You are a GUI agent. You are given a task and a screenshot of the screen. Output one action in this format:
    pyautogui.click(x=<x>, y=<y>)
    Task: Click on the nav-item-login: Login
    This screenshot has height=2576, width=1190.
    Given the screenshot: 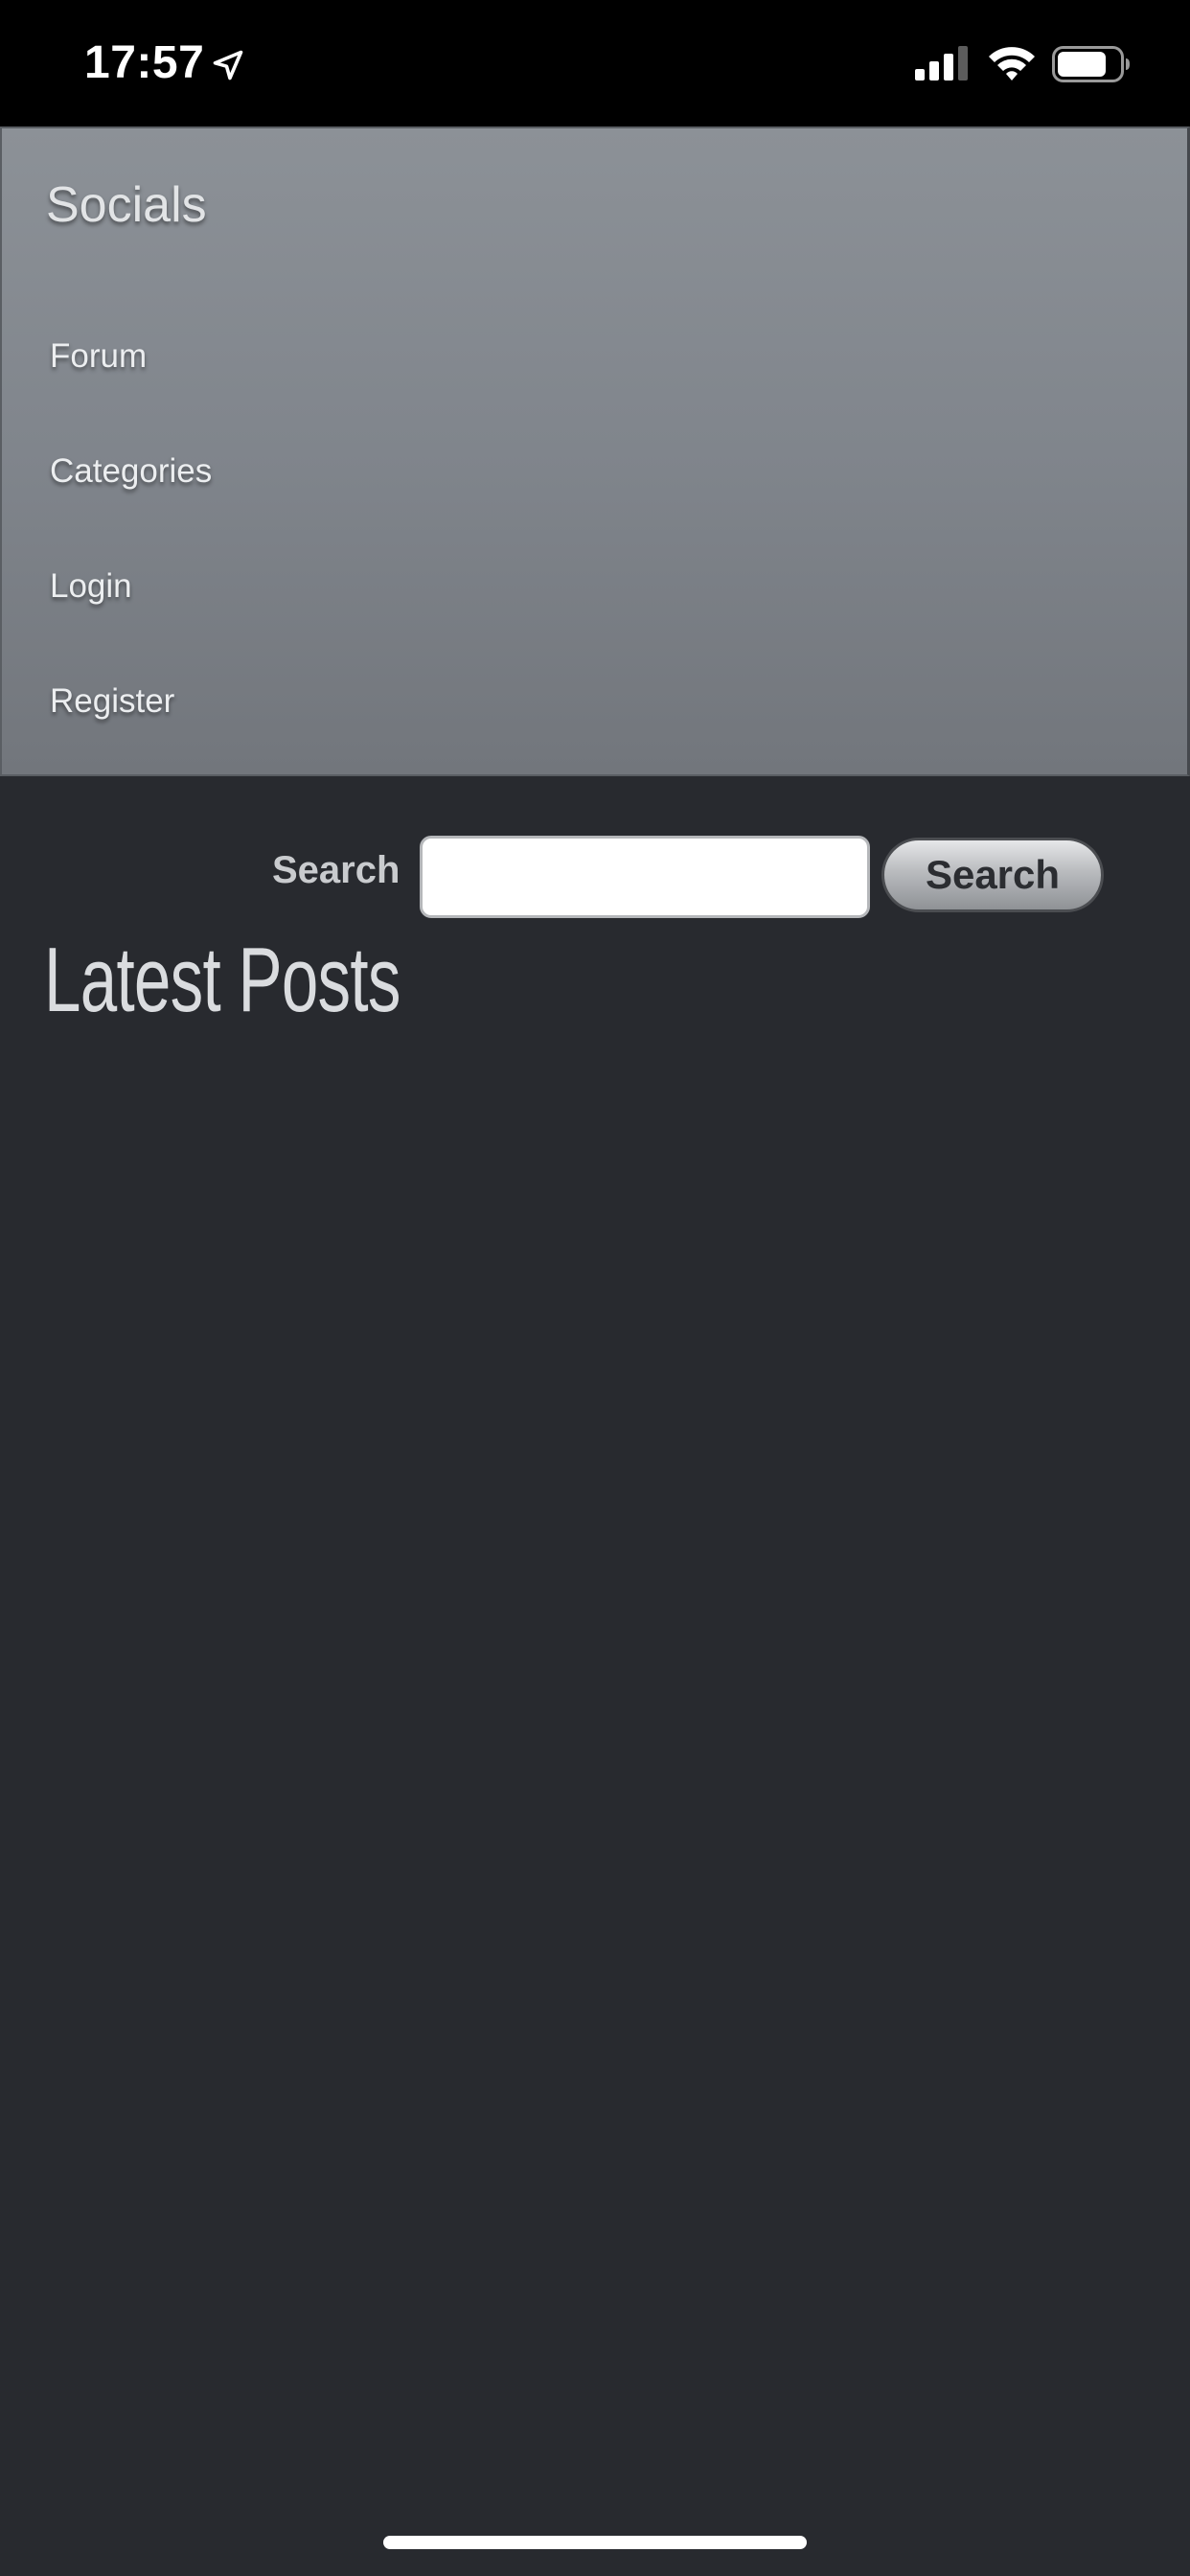 What is the action you would take?
    pyautogui.click(x=91, y=586)
    